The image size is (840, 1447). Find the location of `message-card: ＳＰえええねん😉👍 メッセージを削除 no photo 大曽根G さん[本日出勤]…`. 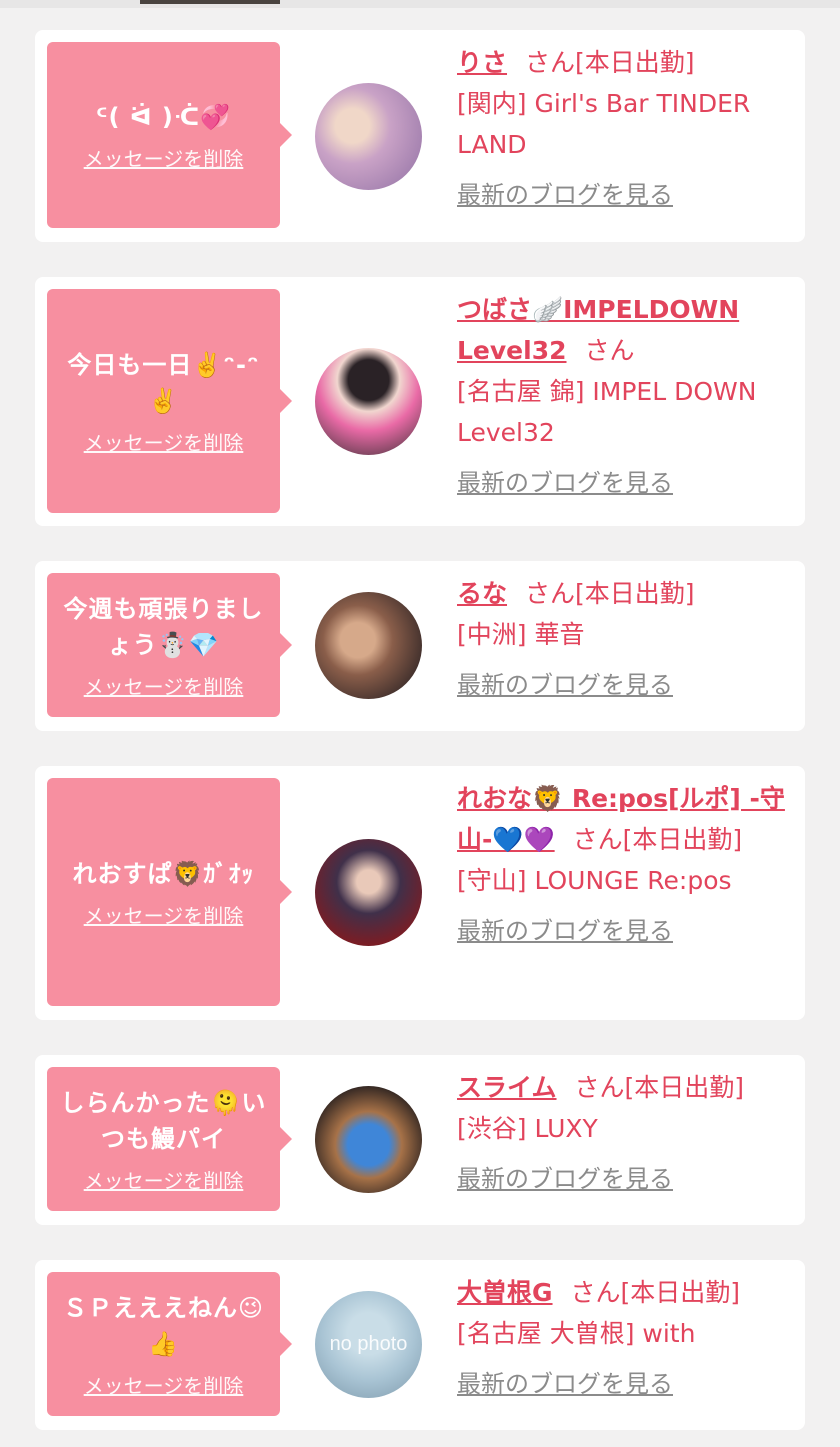

message-card: ＳＰえええねん😉👍 メッセージを削除 no photo 大曽根G さん[本日出勤]… is located at coordinates (420, 1345).